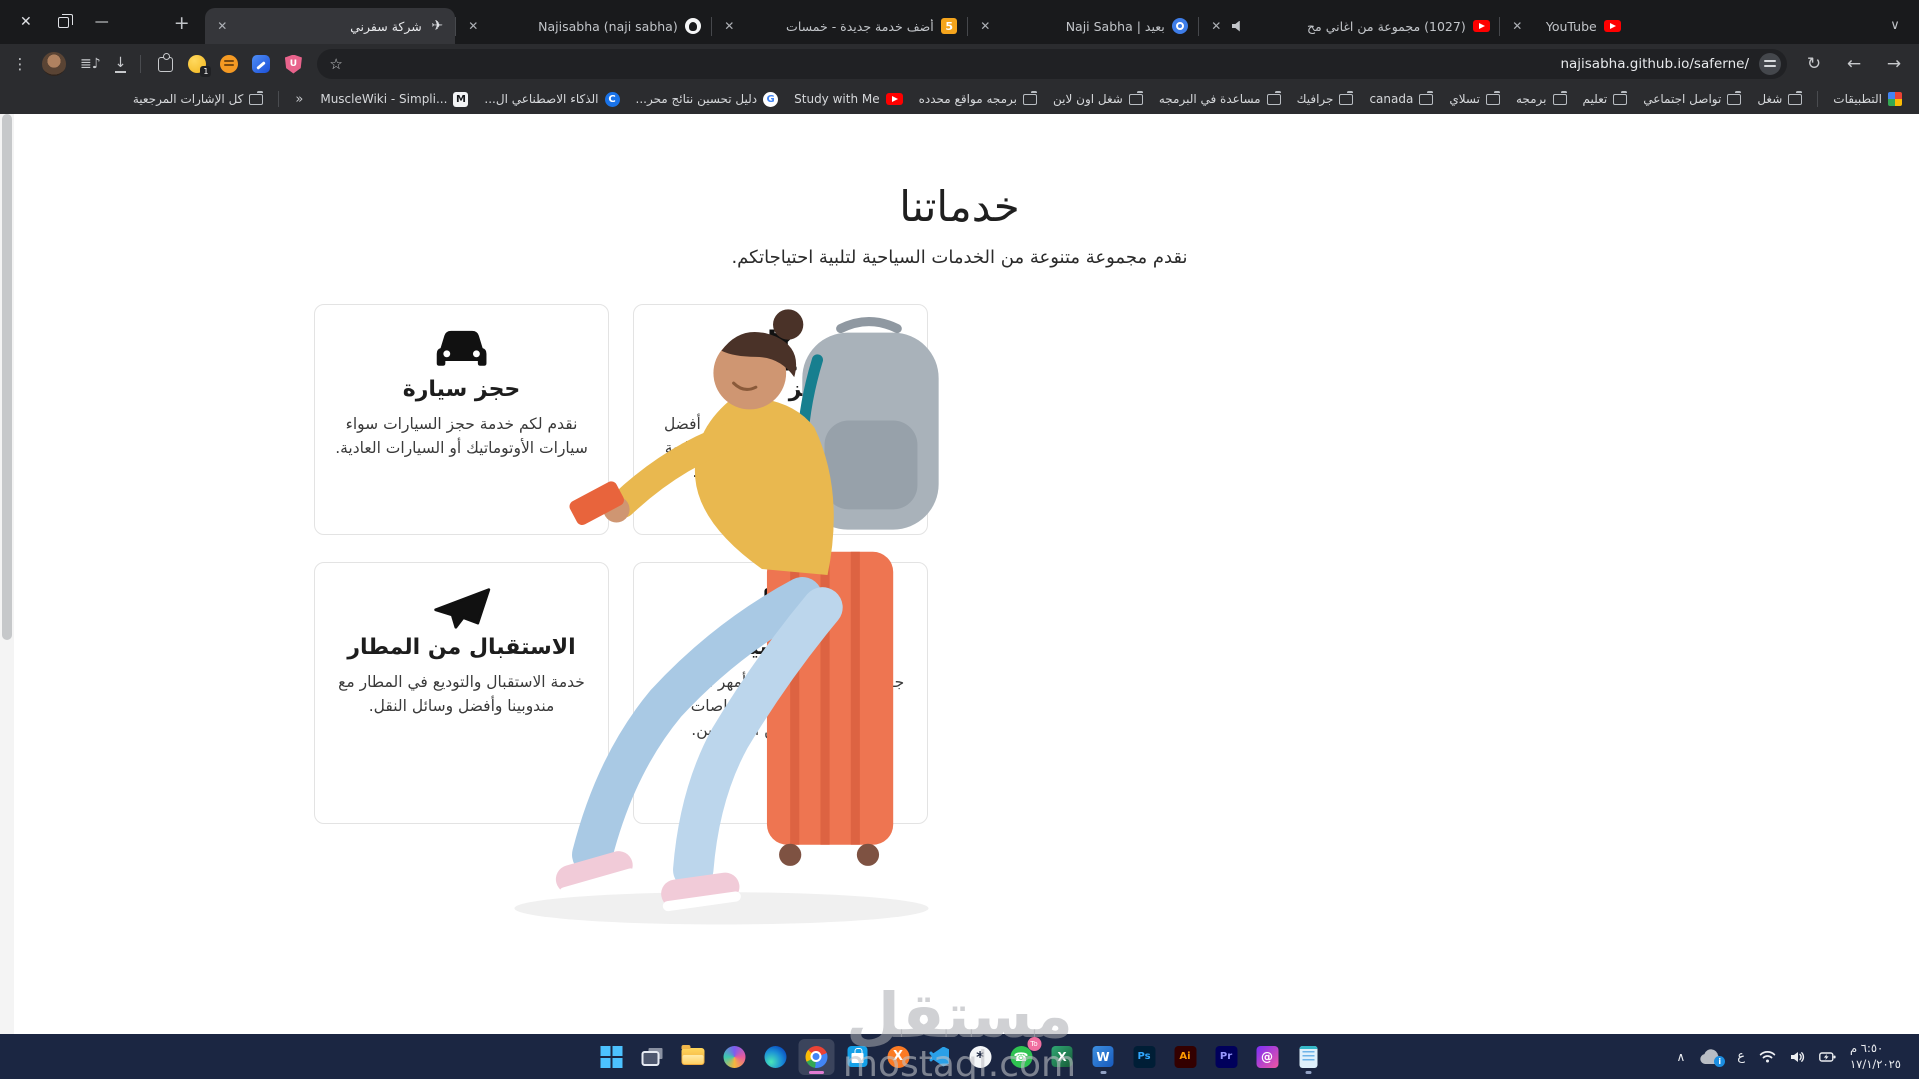  Describe the element at coordinates (1185, 1057) in the screenshot. I see `taskbar-illustrator-icon: Ai` at that location.